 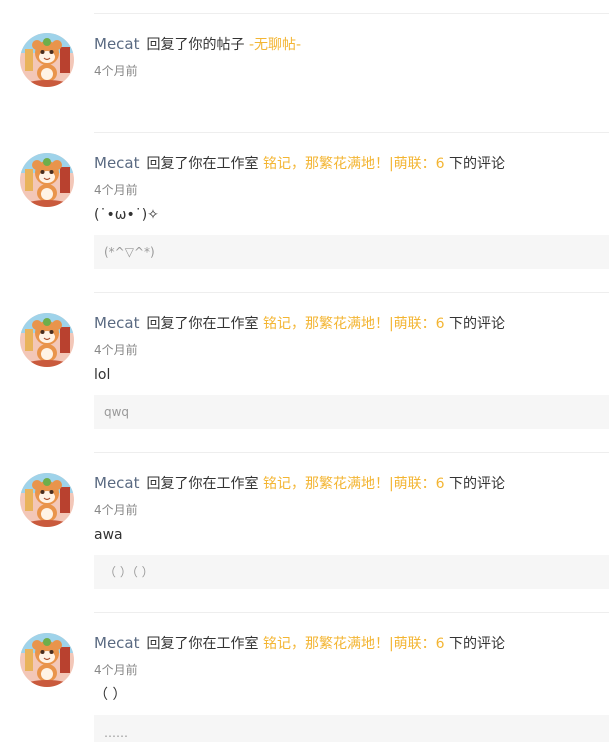 What do you see at coordinates (126, 215) in the screenshot?
I see `reply-content: (˙•ω•˙)✧` at bounding box center [126, 215].